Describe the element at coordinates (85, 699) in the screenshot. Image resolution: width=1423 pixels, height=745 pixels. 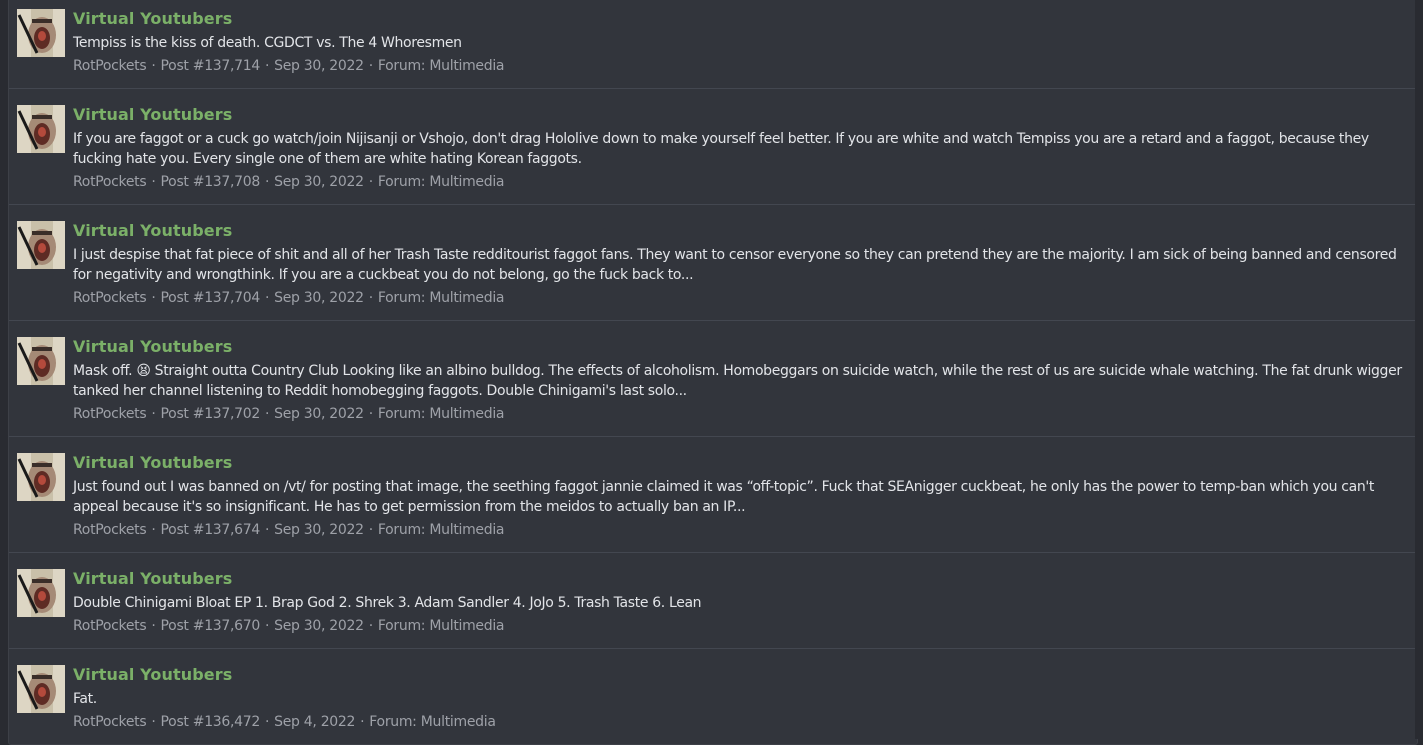
I see `post-snippet: Fat.` at that location.